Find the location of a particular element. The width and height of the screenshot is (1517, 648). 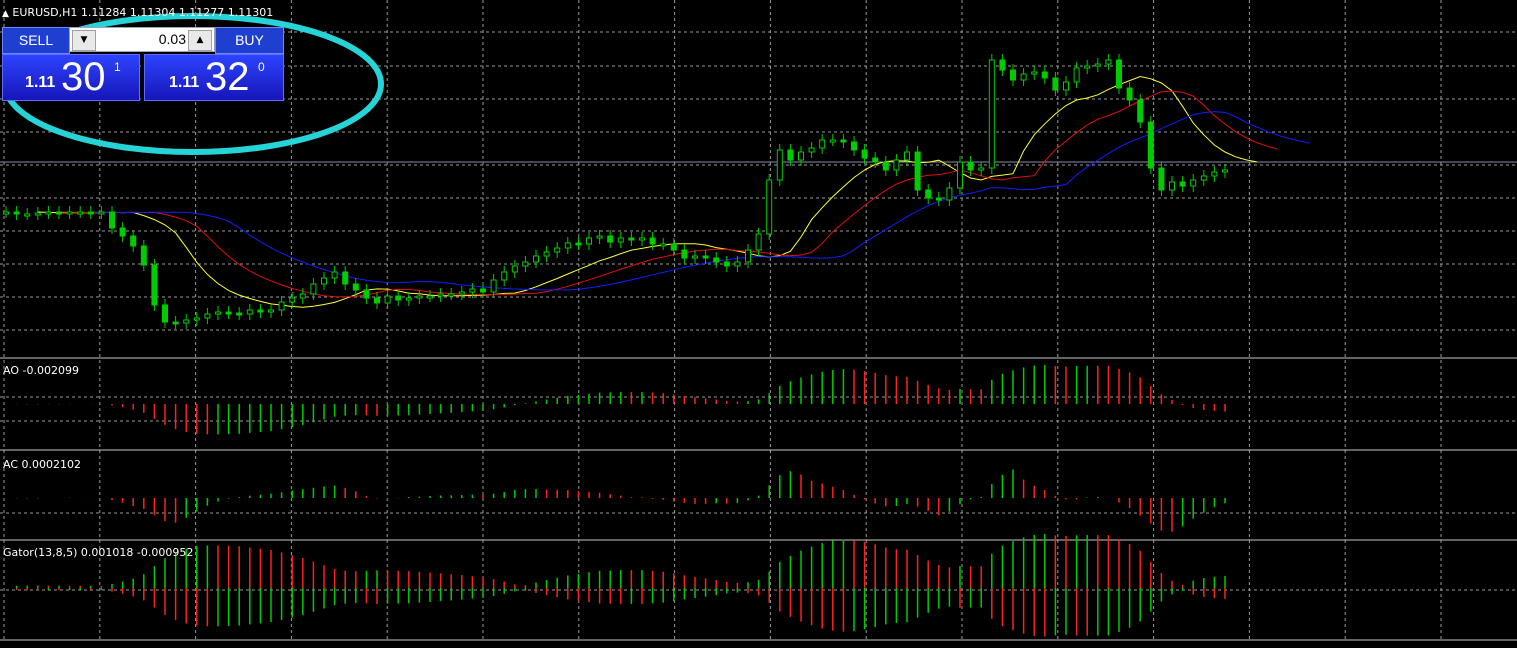

ac-histogram is located at coordinates (620, 500).